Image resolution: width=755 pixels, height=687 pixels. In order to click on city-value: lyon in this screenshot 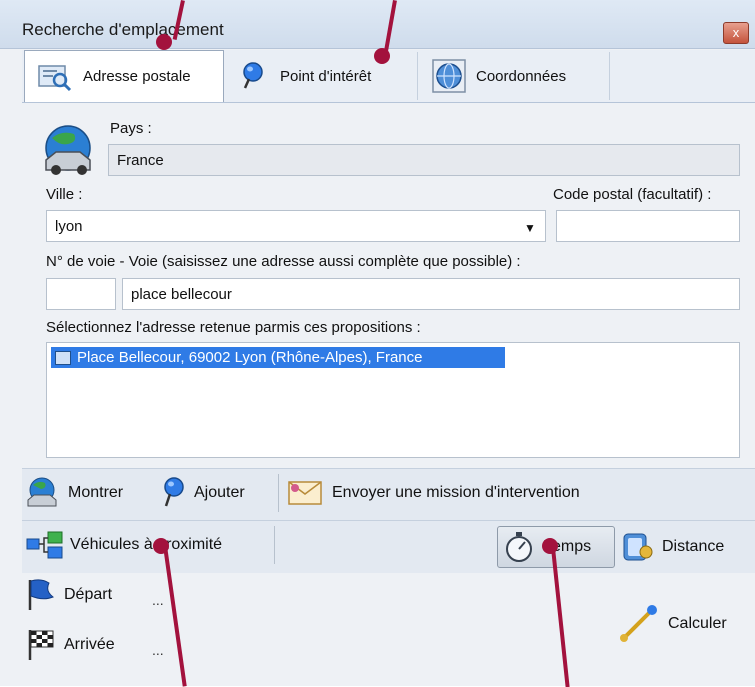, I will do `click(69, 226)`.